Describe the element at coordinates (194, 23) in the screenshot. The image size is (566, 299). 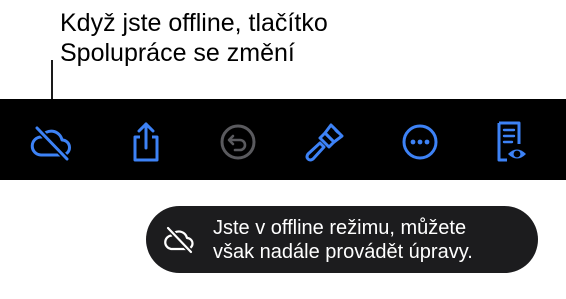
I see `callout-line-1: Když jste offline, tlačítko` at that location.